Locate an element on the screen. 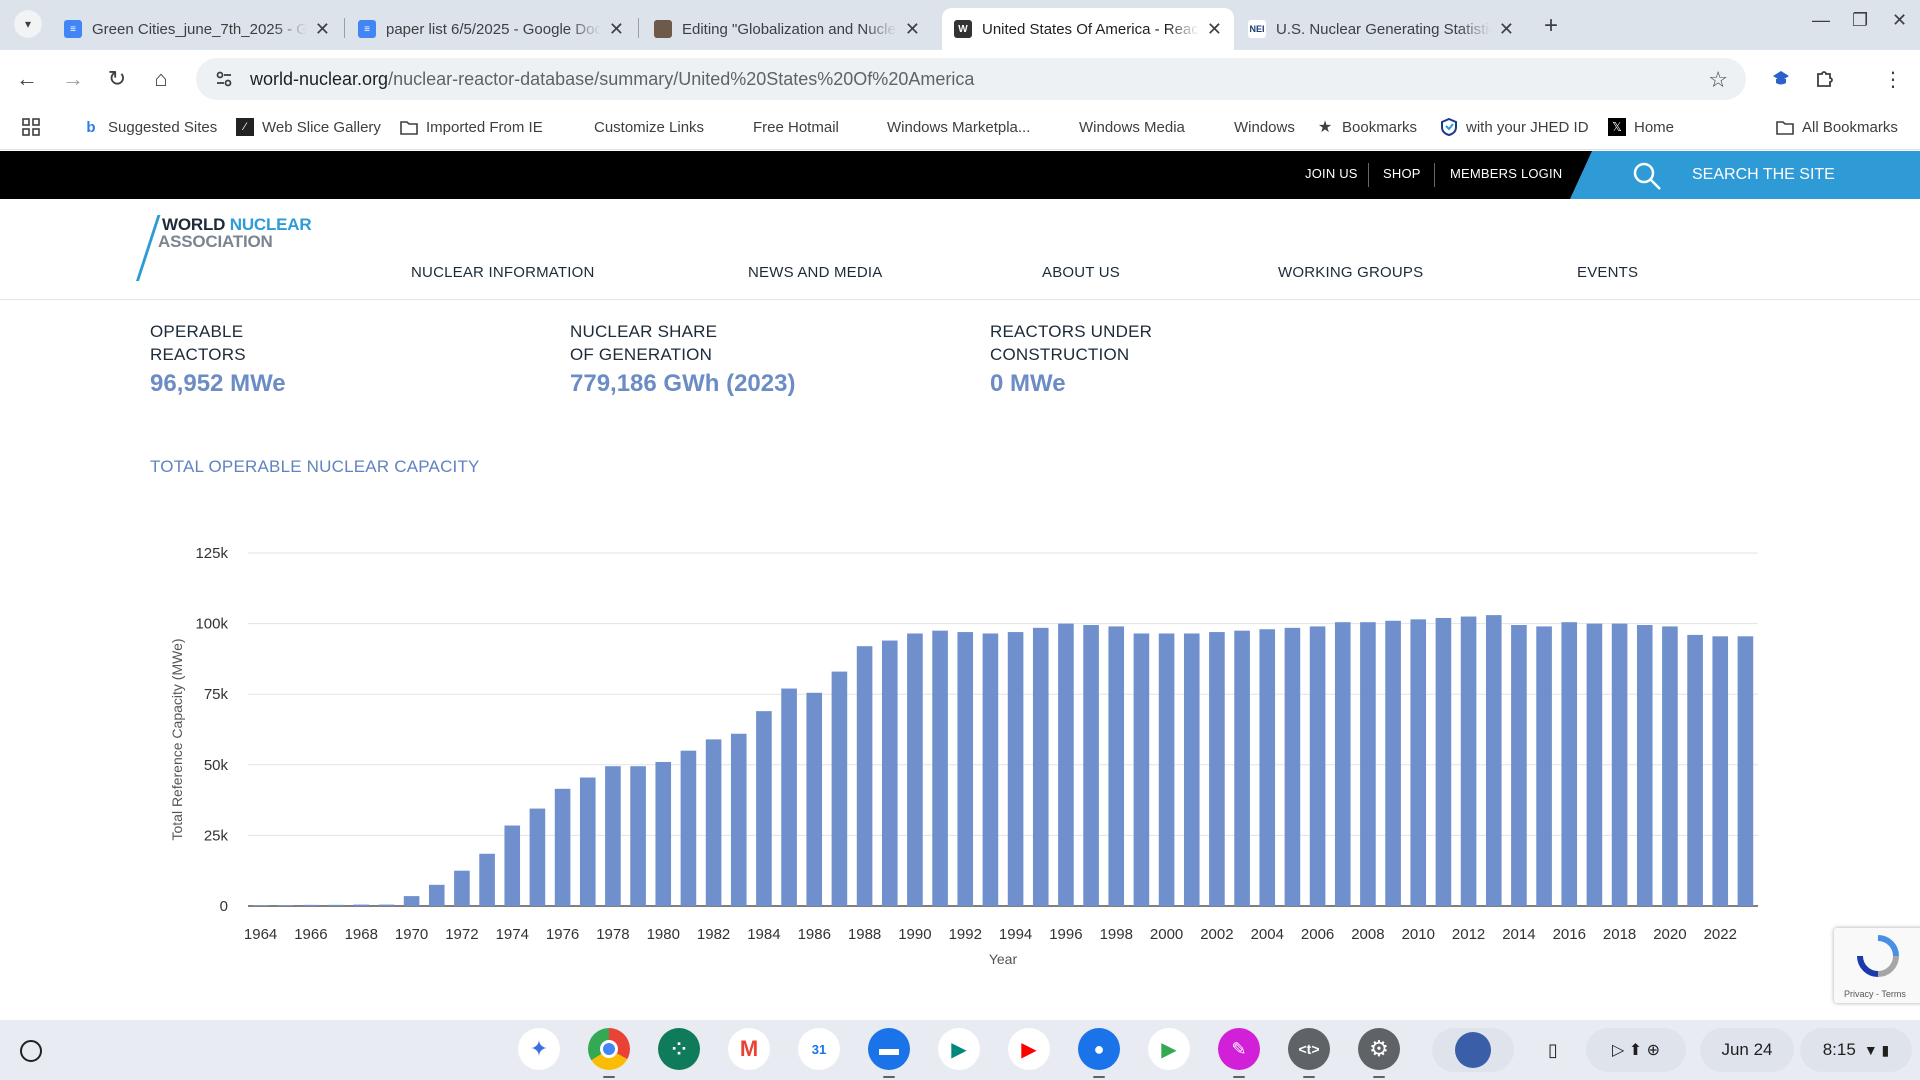 Image resolution: width=1920 pixels, height=1080 pixels. play-store-icon: ▶ is located at coordinates (1169, 1049).